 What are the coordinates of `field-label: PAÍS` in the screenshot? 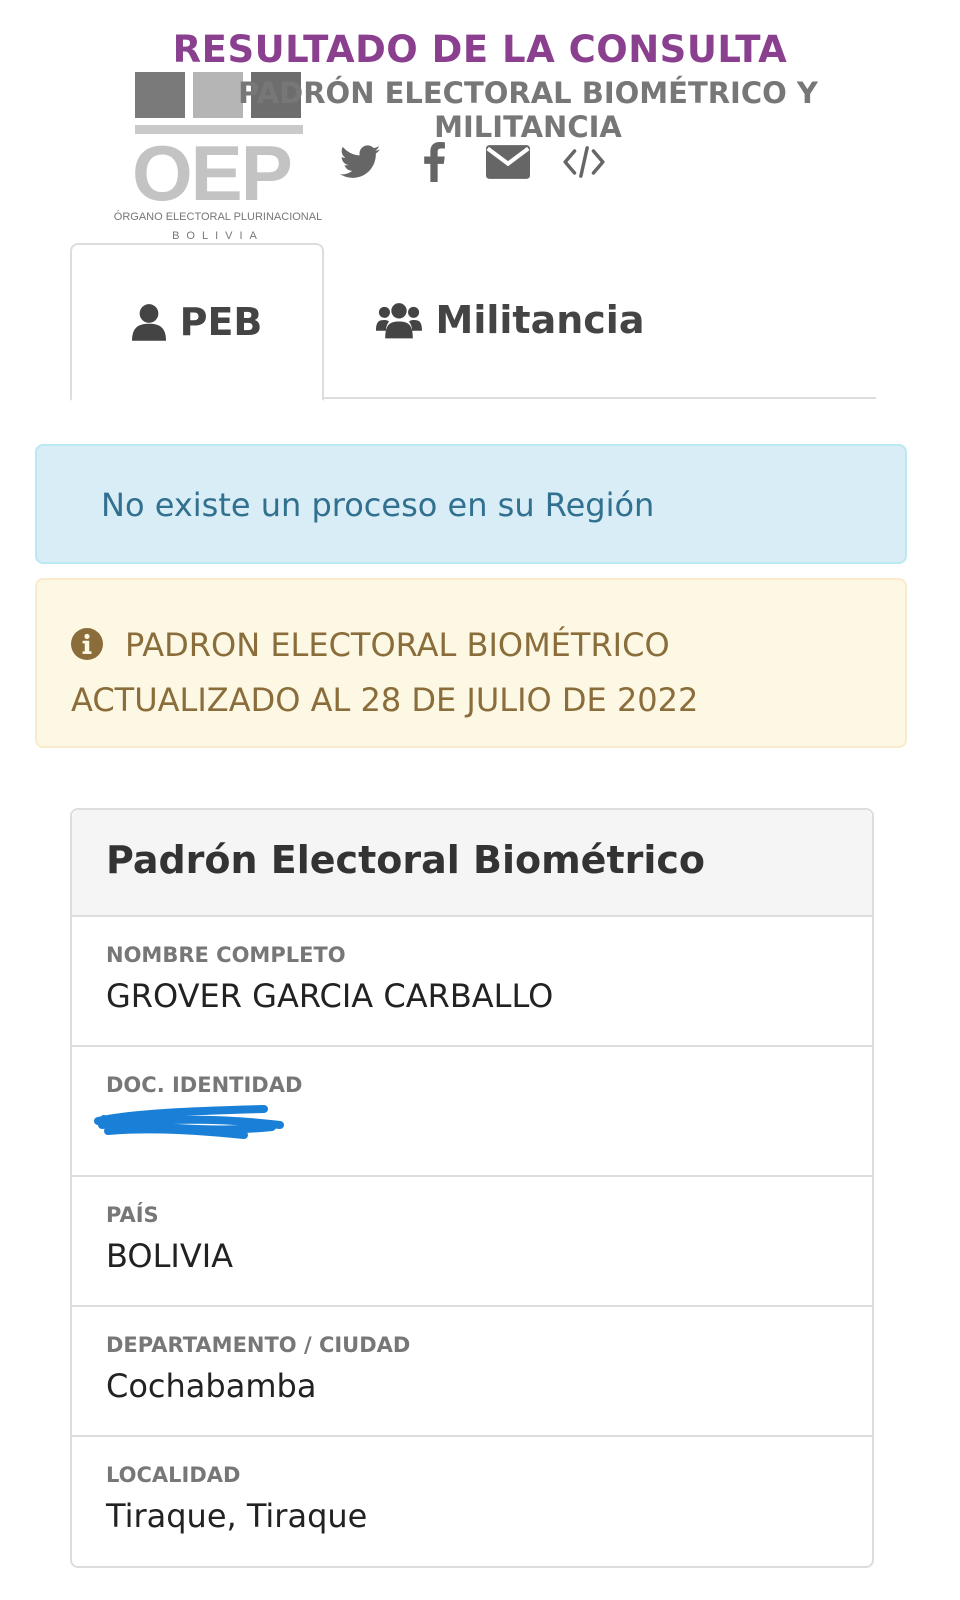 It's located at (132, 1215).